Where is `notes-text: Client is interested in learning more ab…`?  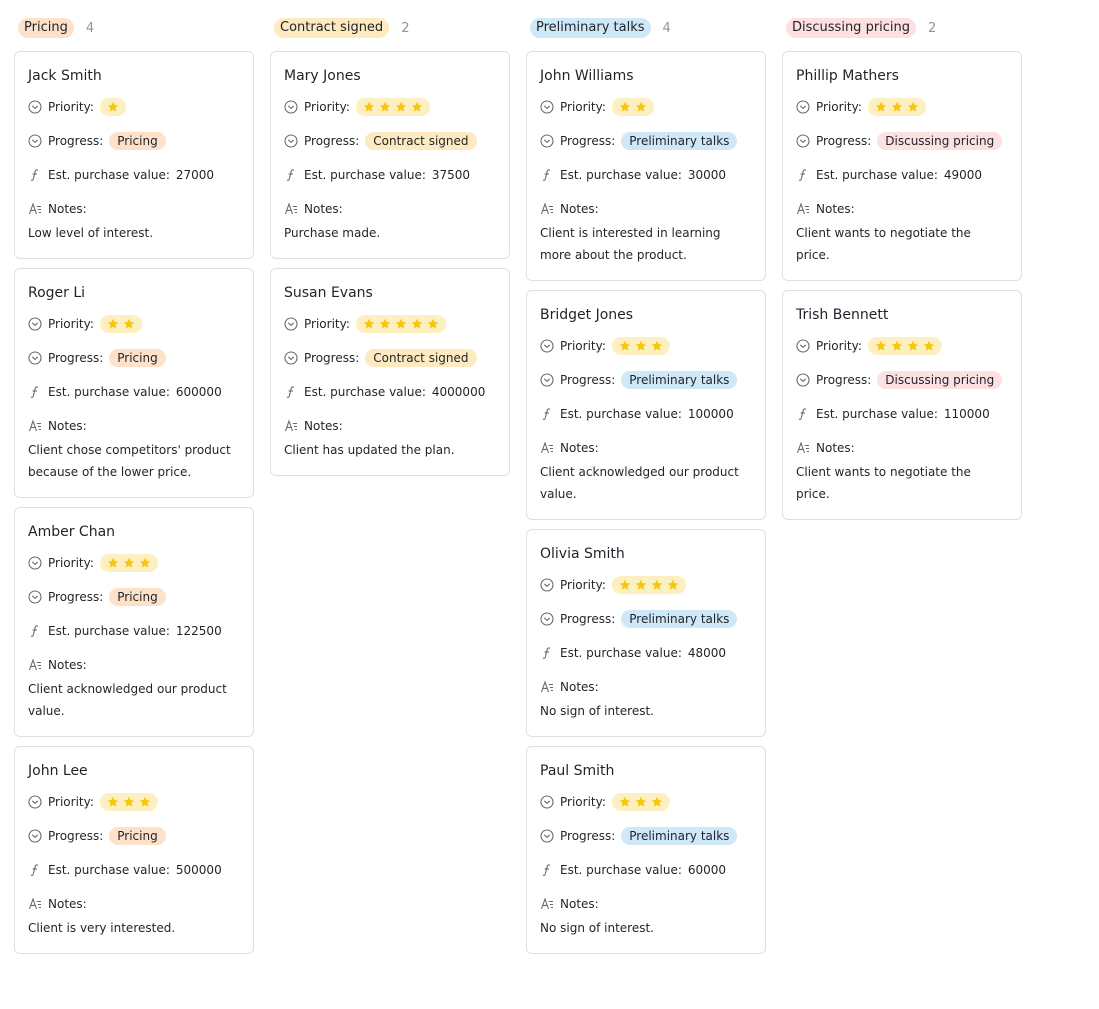
notes-text: Client is interested in learning more ab… is located at coordinates (630, 244).